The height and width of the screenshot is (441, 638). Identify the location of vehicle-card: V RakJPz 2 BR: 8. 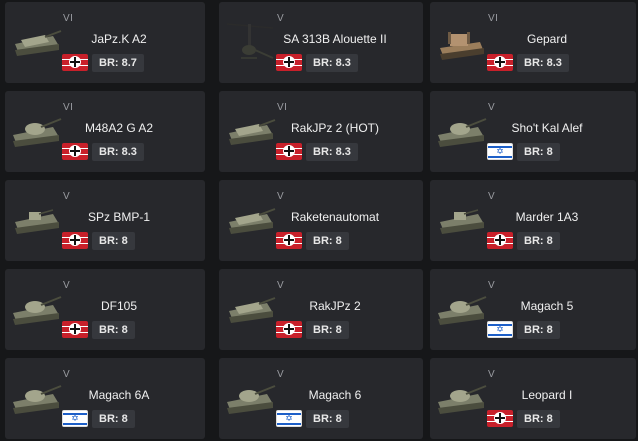
(321, 309).